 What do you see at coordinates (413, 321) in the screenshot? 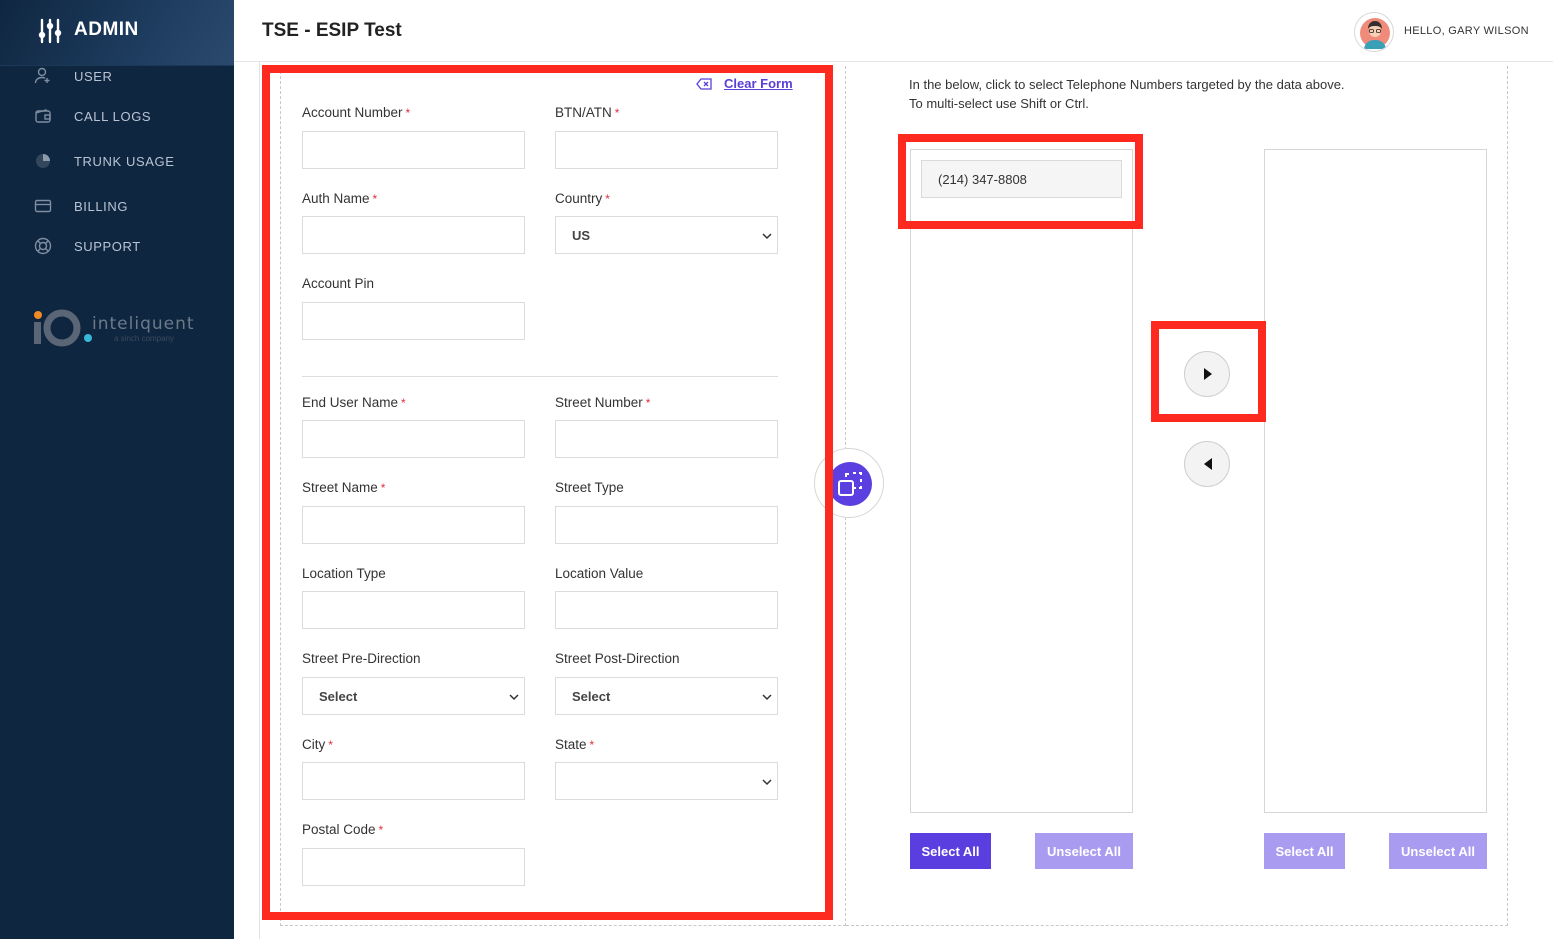
I see `account-pin-input` at bounding box center [413, 321].